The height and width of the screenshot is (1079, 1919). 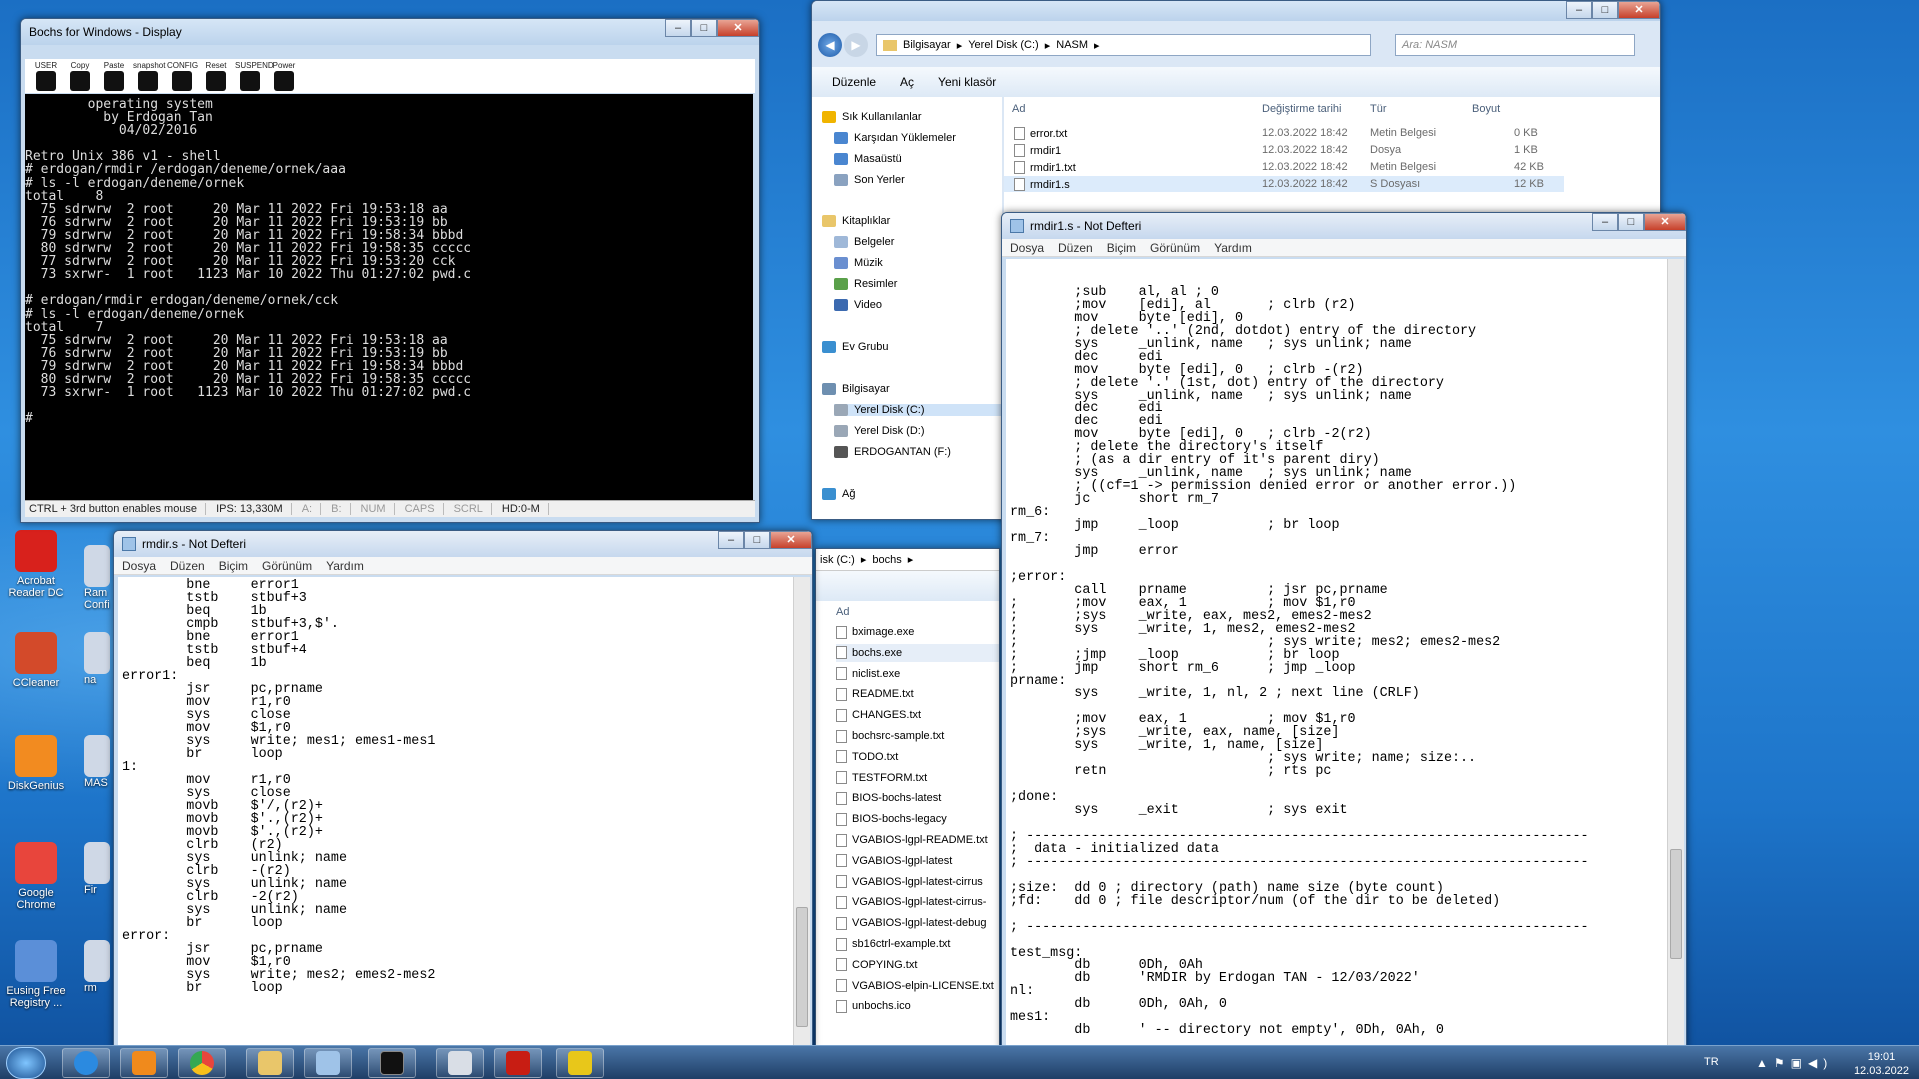 I want to click on toolbar-button: Düzenle, so click(x=854, y=82).